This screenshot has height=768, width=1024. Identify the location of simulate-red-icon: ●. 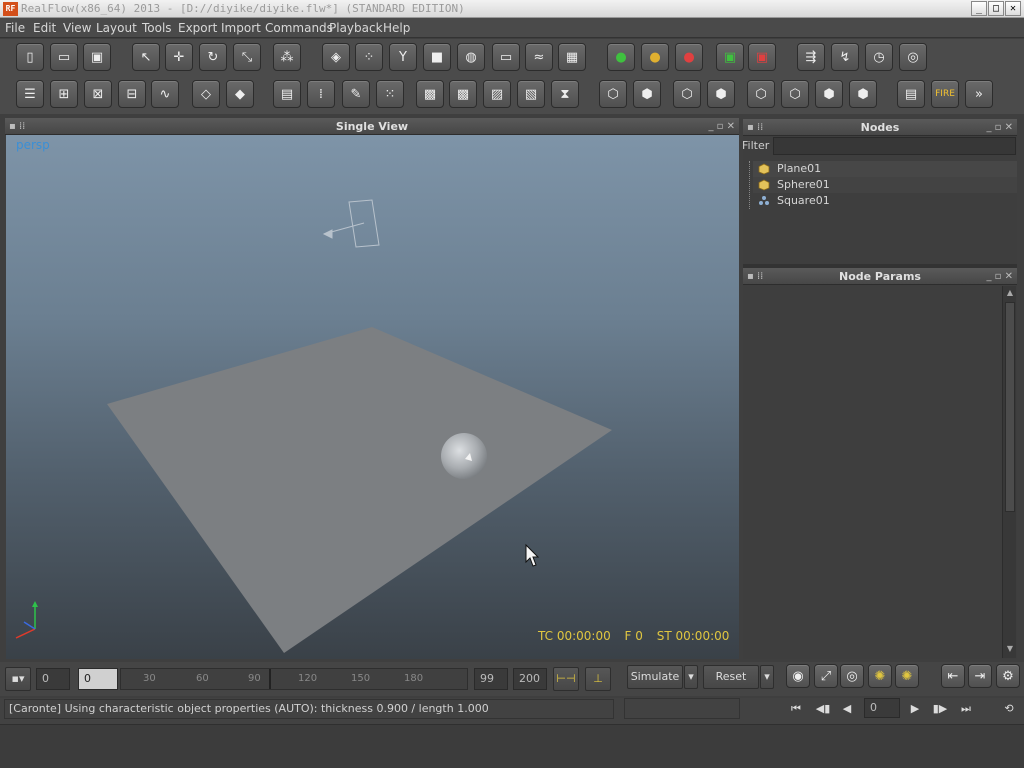
(689, 57).